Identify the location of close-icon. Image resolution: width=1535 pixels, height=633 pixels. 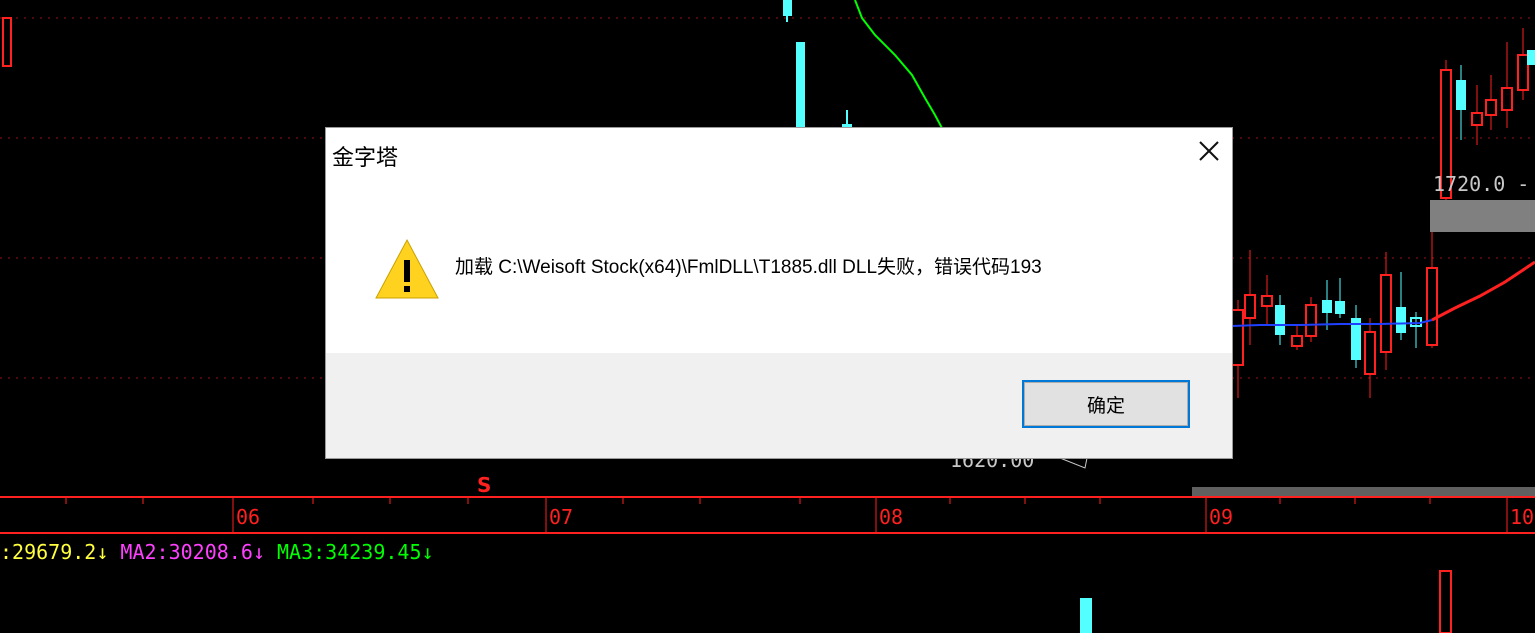
(1209, 151).